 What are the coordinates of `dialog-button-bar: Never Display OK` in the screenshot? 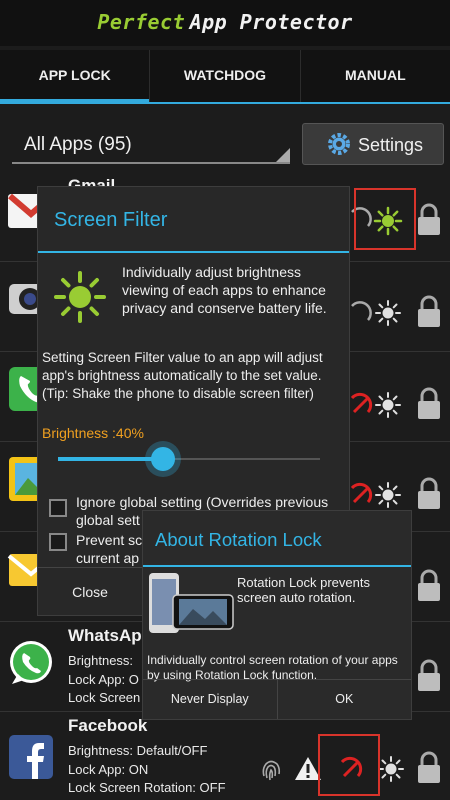 It's located at (277, 699).